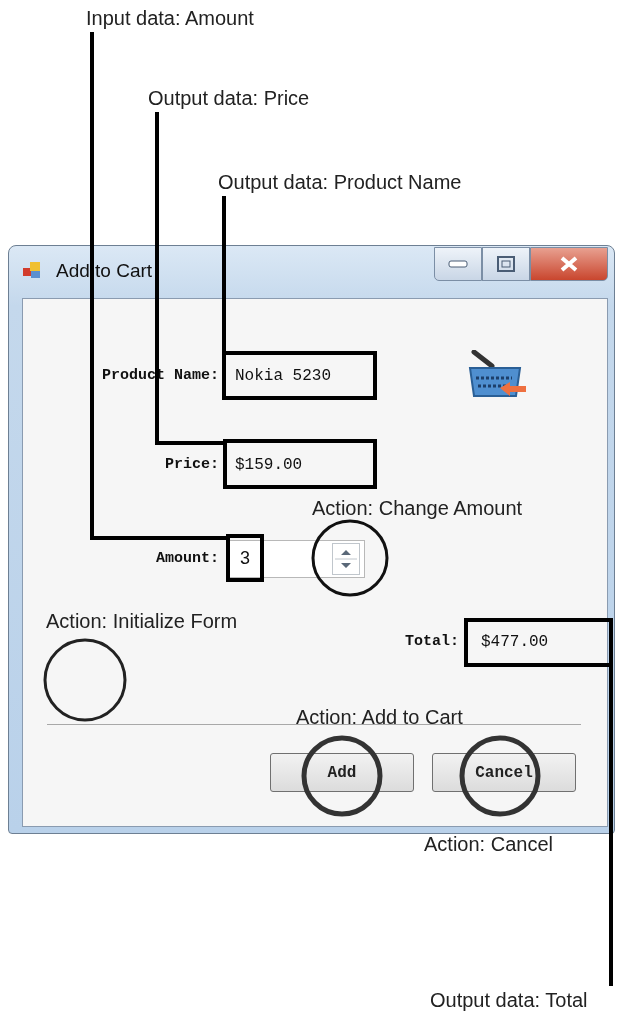 This screenshot has width=619, height=1015. Describe the element at coordinates (192, 464) in the screenshot. I see `field-label: Price:` at that location.